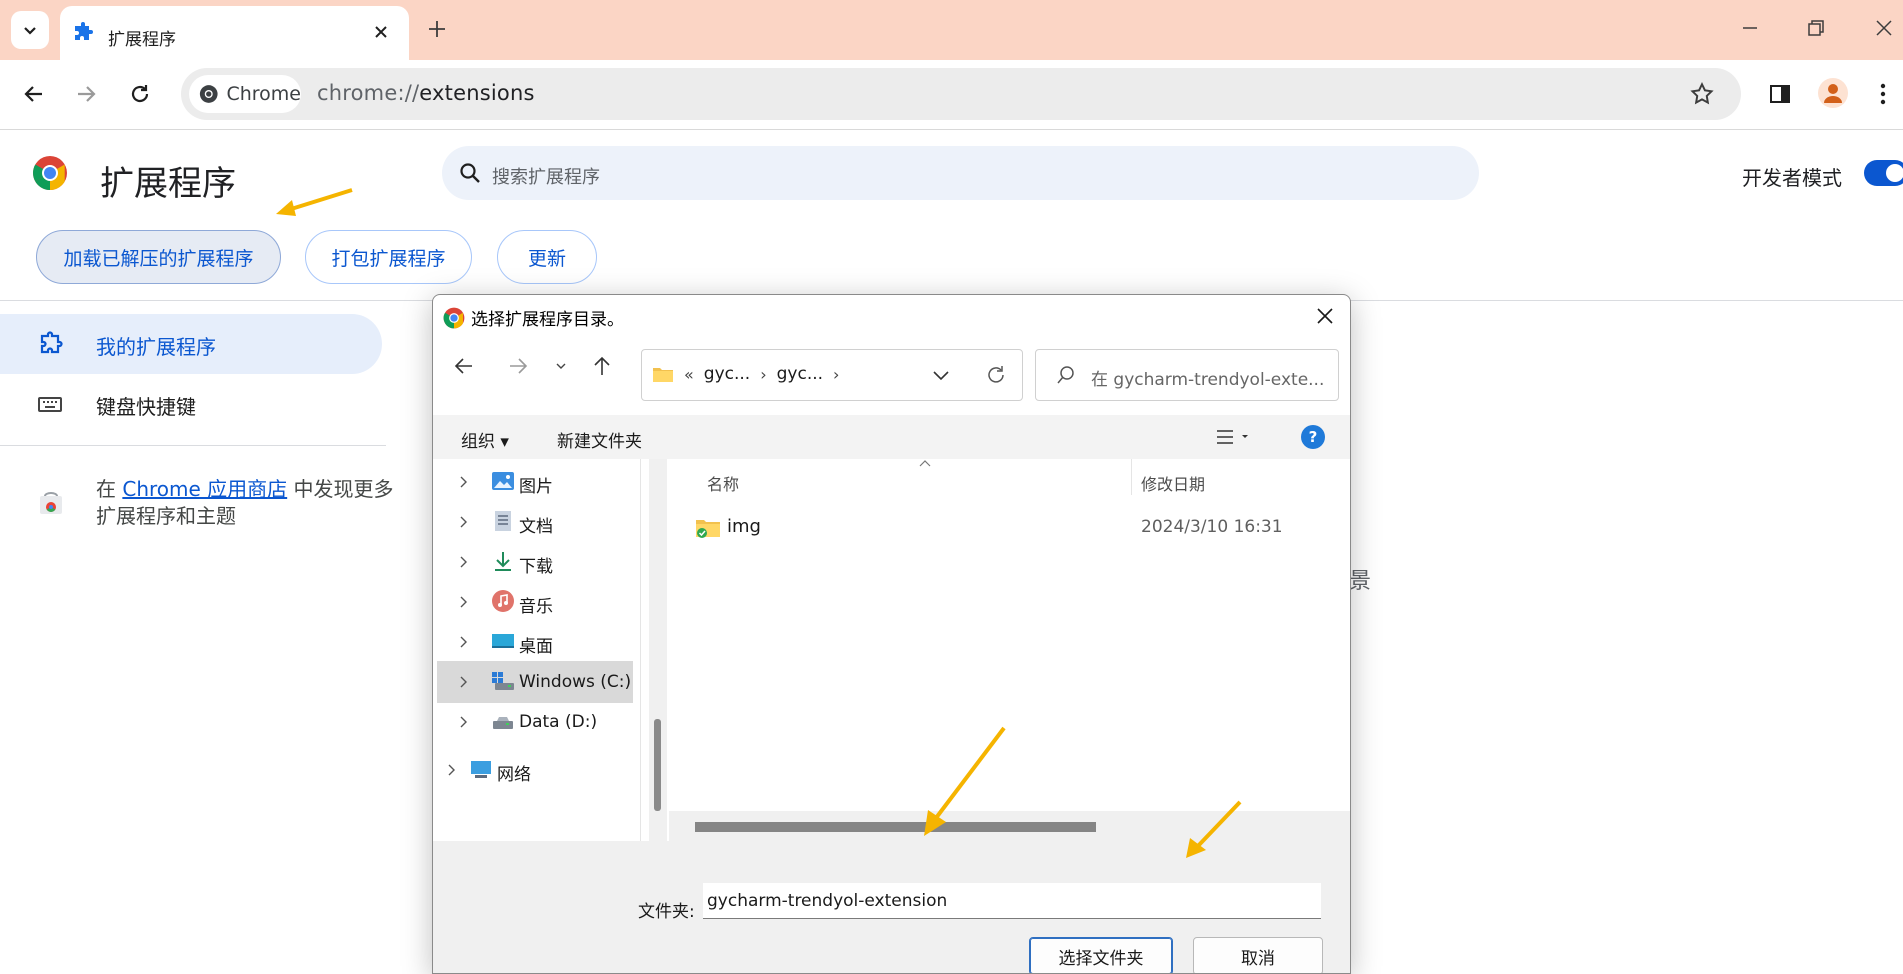  Describe the element at coordinates (941, 375) in the screenshot. I see `address-dropdown-icon` at that location.